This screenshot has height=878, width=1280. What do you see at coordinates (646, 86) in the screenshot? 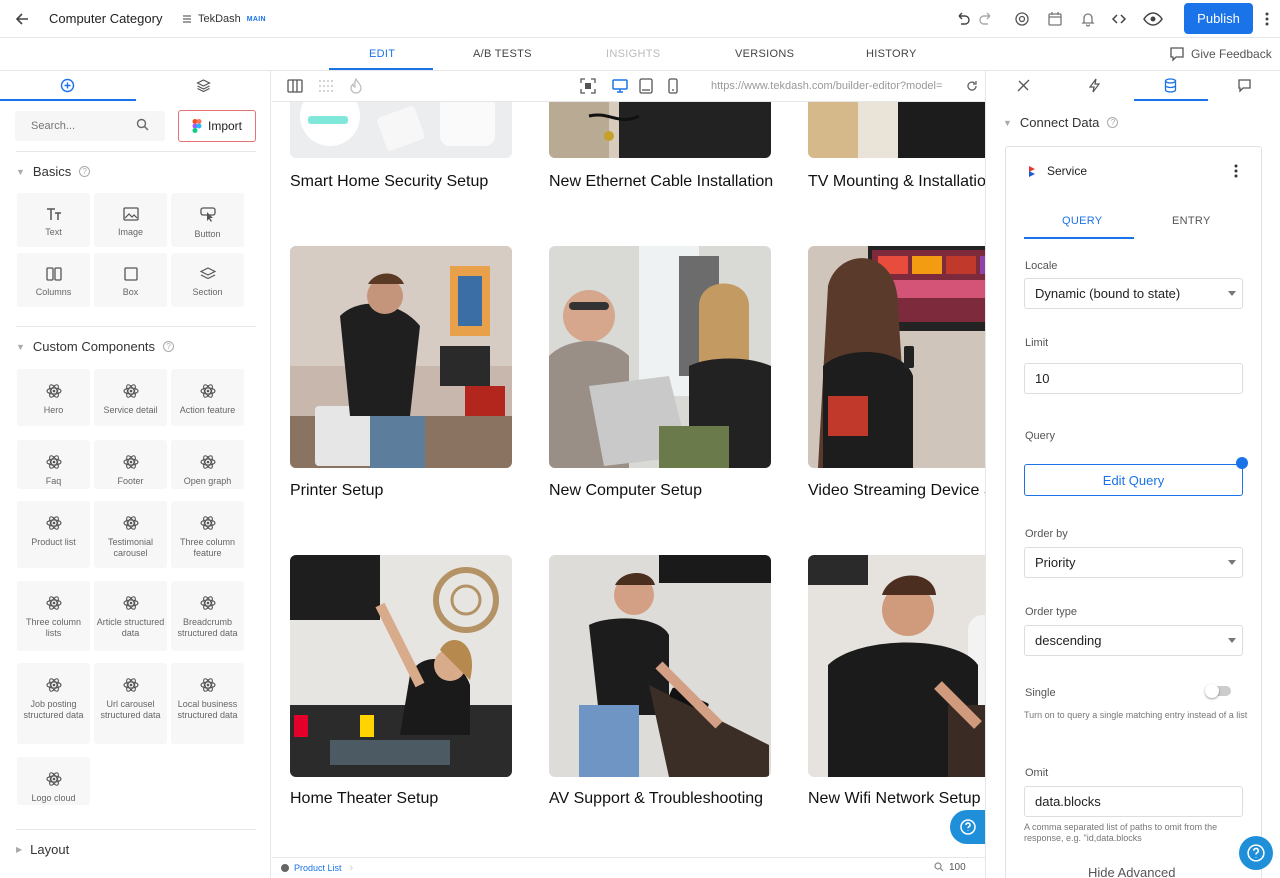
I see `tablet-icon` at bounding box center [646, 86].